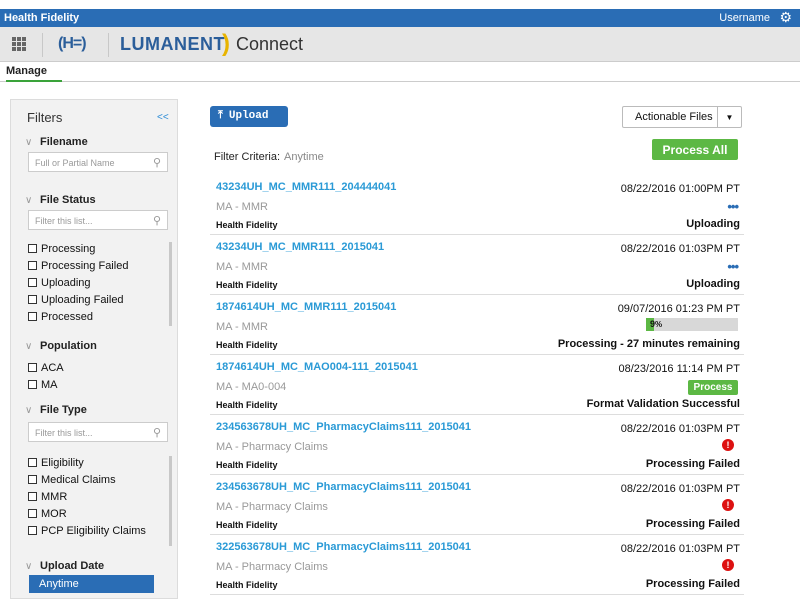 The image size is (800, 599). Describe the element at coordinates (170, 284) in the screenshot. I see `file-status-scrollbar` at that location.